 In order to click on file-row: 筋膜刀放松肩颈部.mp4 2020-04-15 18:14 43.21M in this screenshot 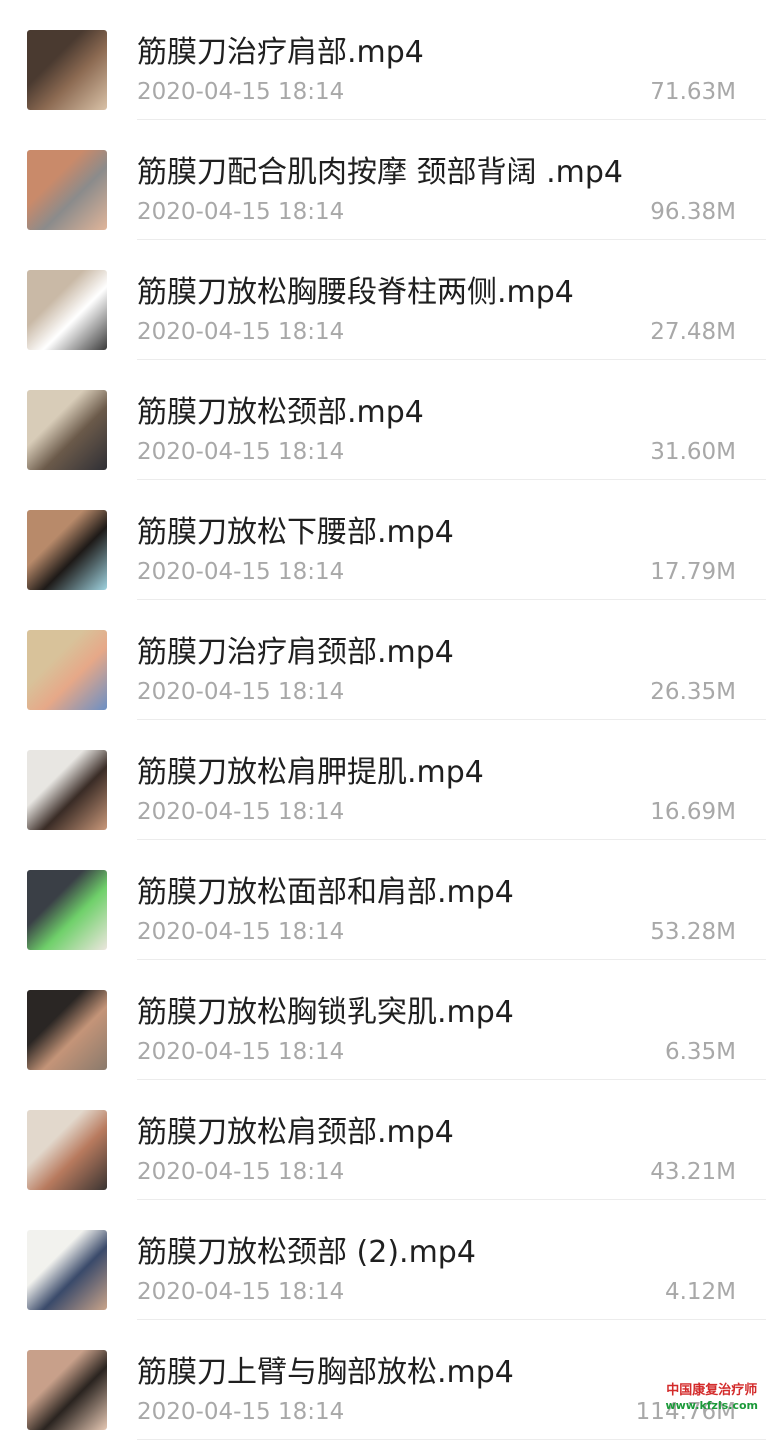, I will do `click(383, 1140)`.